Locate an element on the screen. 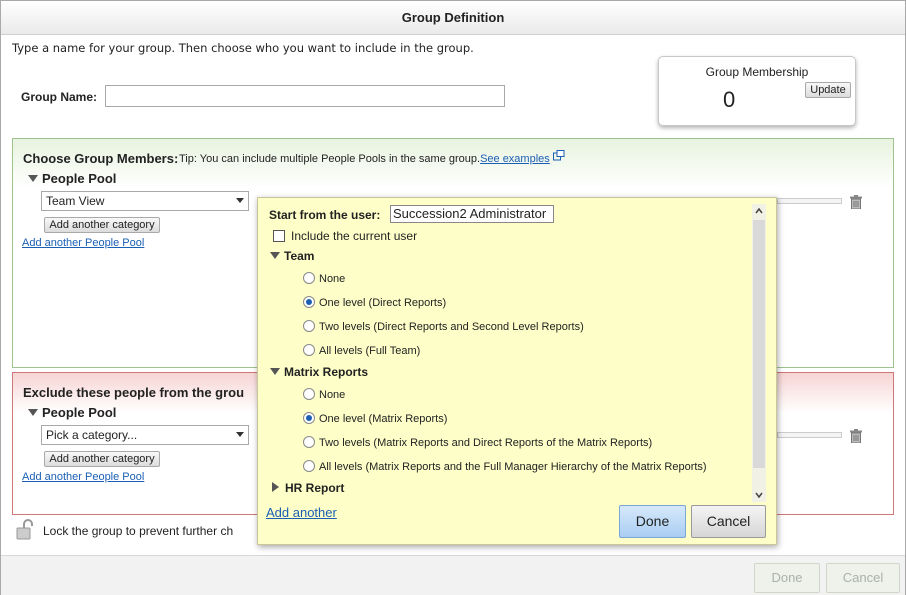 This screenshot has width=906, height=595. include-range-bar is located at coordinates (809, 201).